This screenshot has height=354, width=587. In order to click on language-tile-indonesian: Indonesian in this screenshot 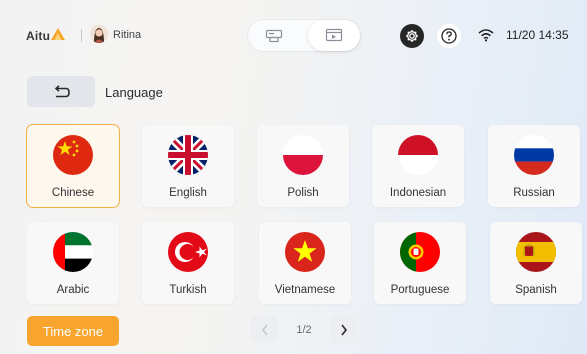, I will do `click(418, 166)`.